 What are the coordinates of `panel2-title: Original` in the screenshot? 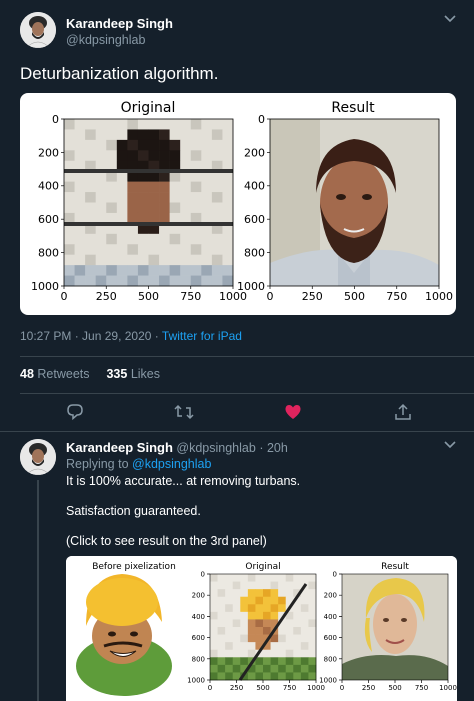 It's located at (262, 567).